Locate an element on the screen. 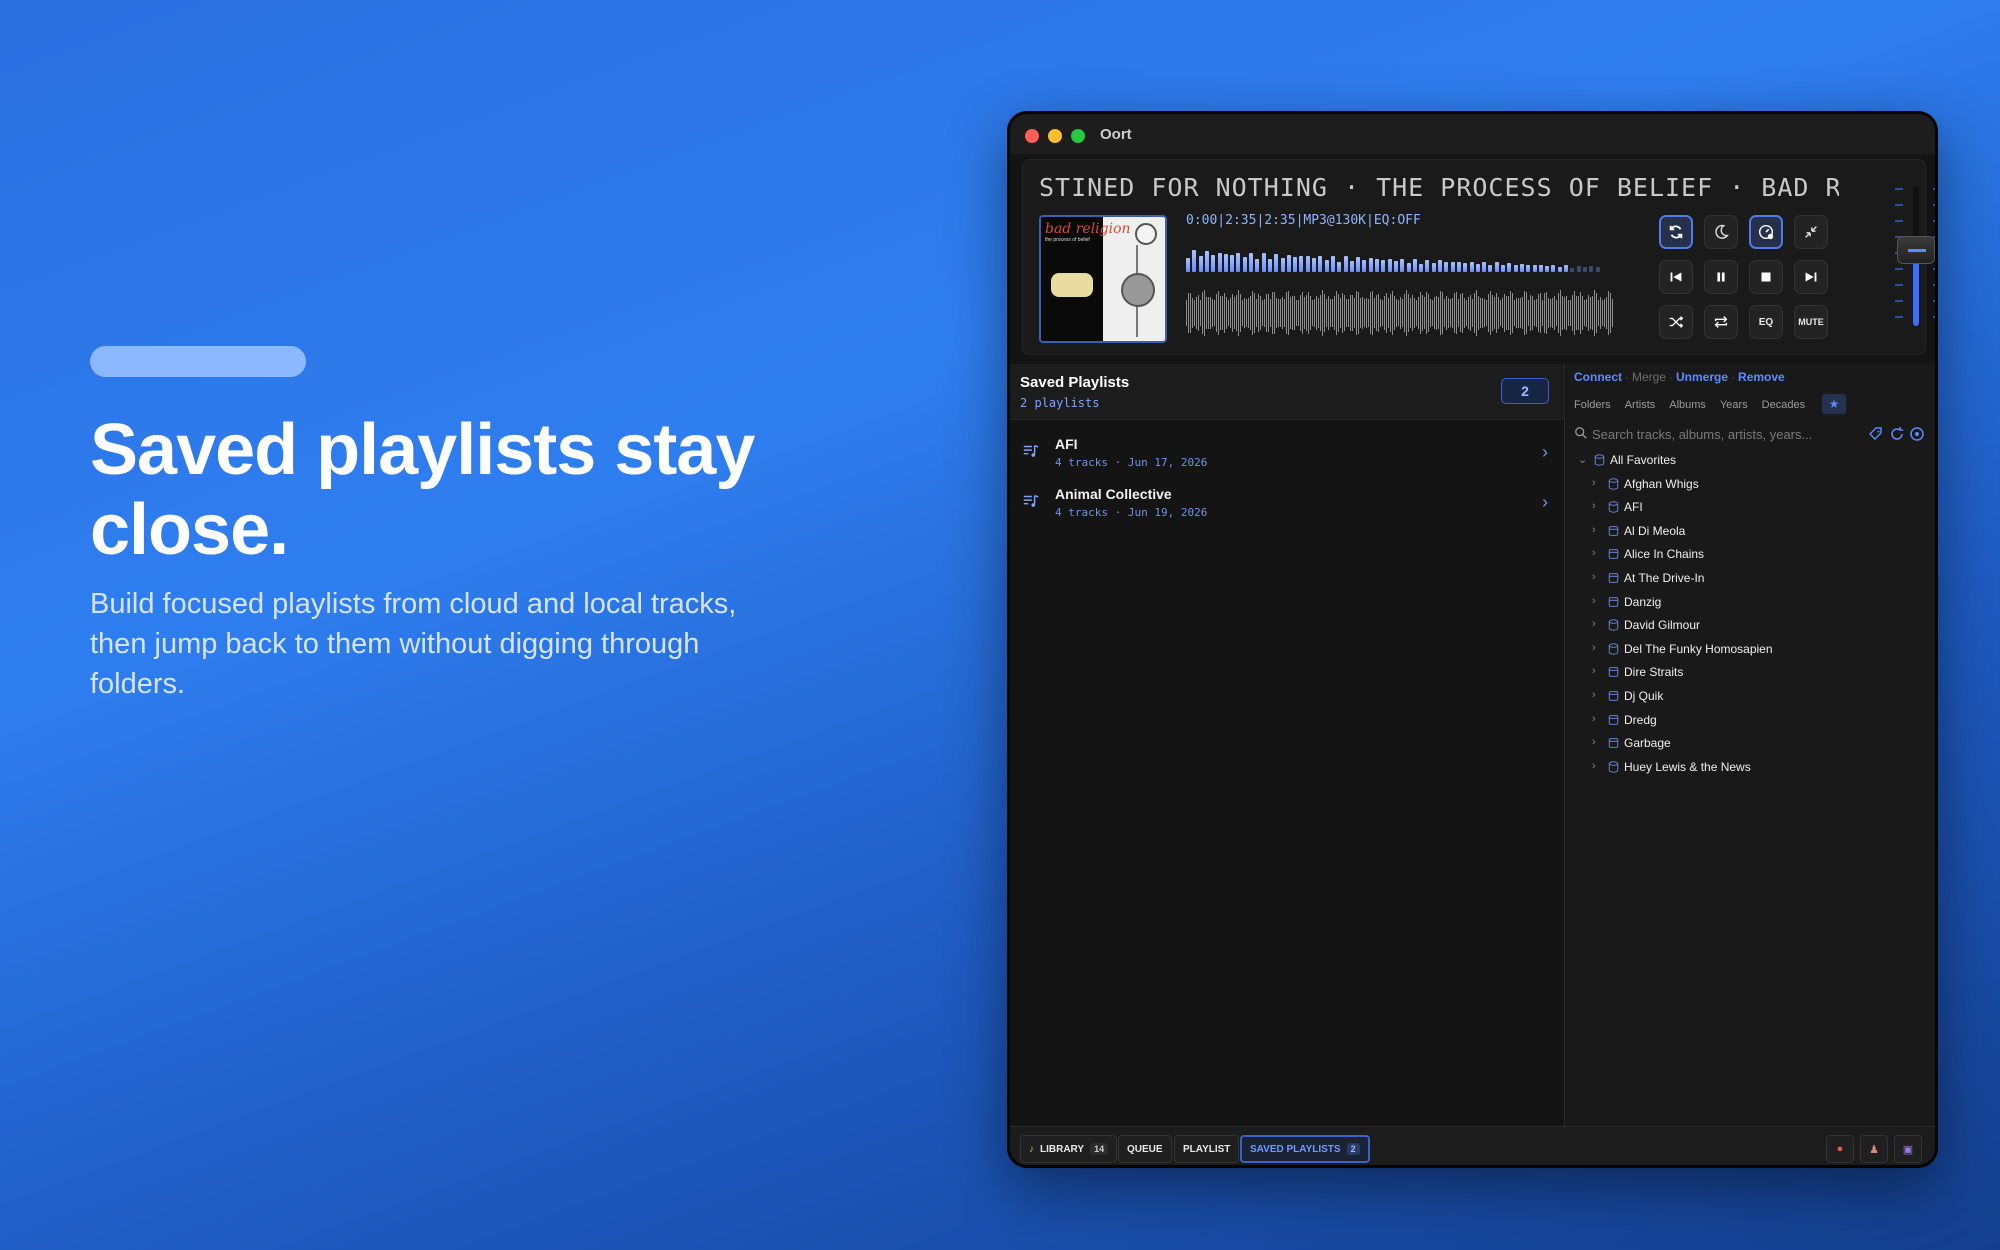 Image resolution: width=2000 pixels, height=1250 pixels. mute-button: MUTE is located at coordinates (1811, 322).